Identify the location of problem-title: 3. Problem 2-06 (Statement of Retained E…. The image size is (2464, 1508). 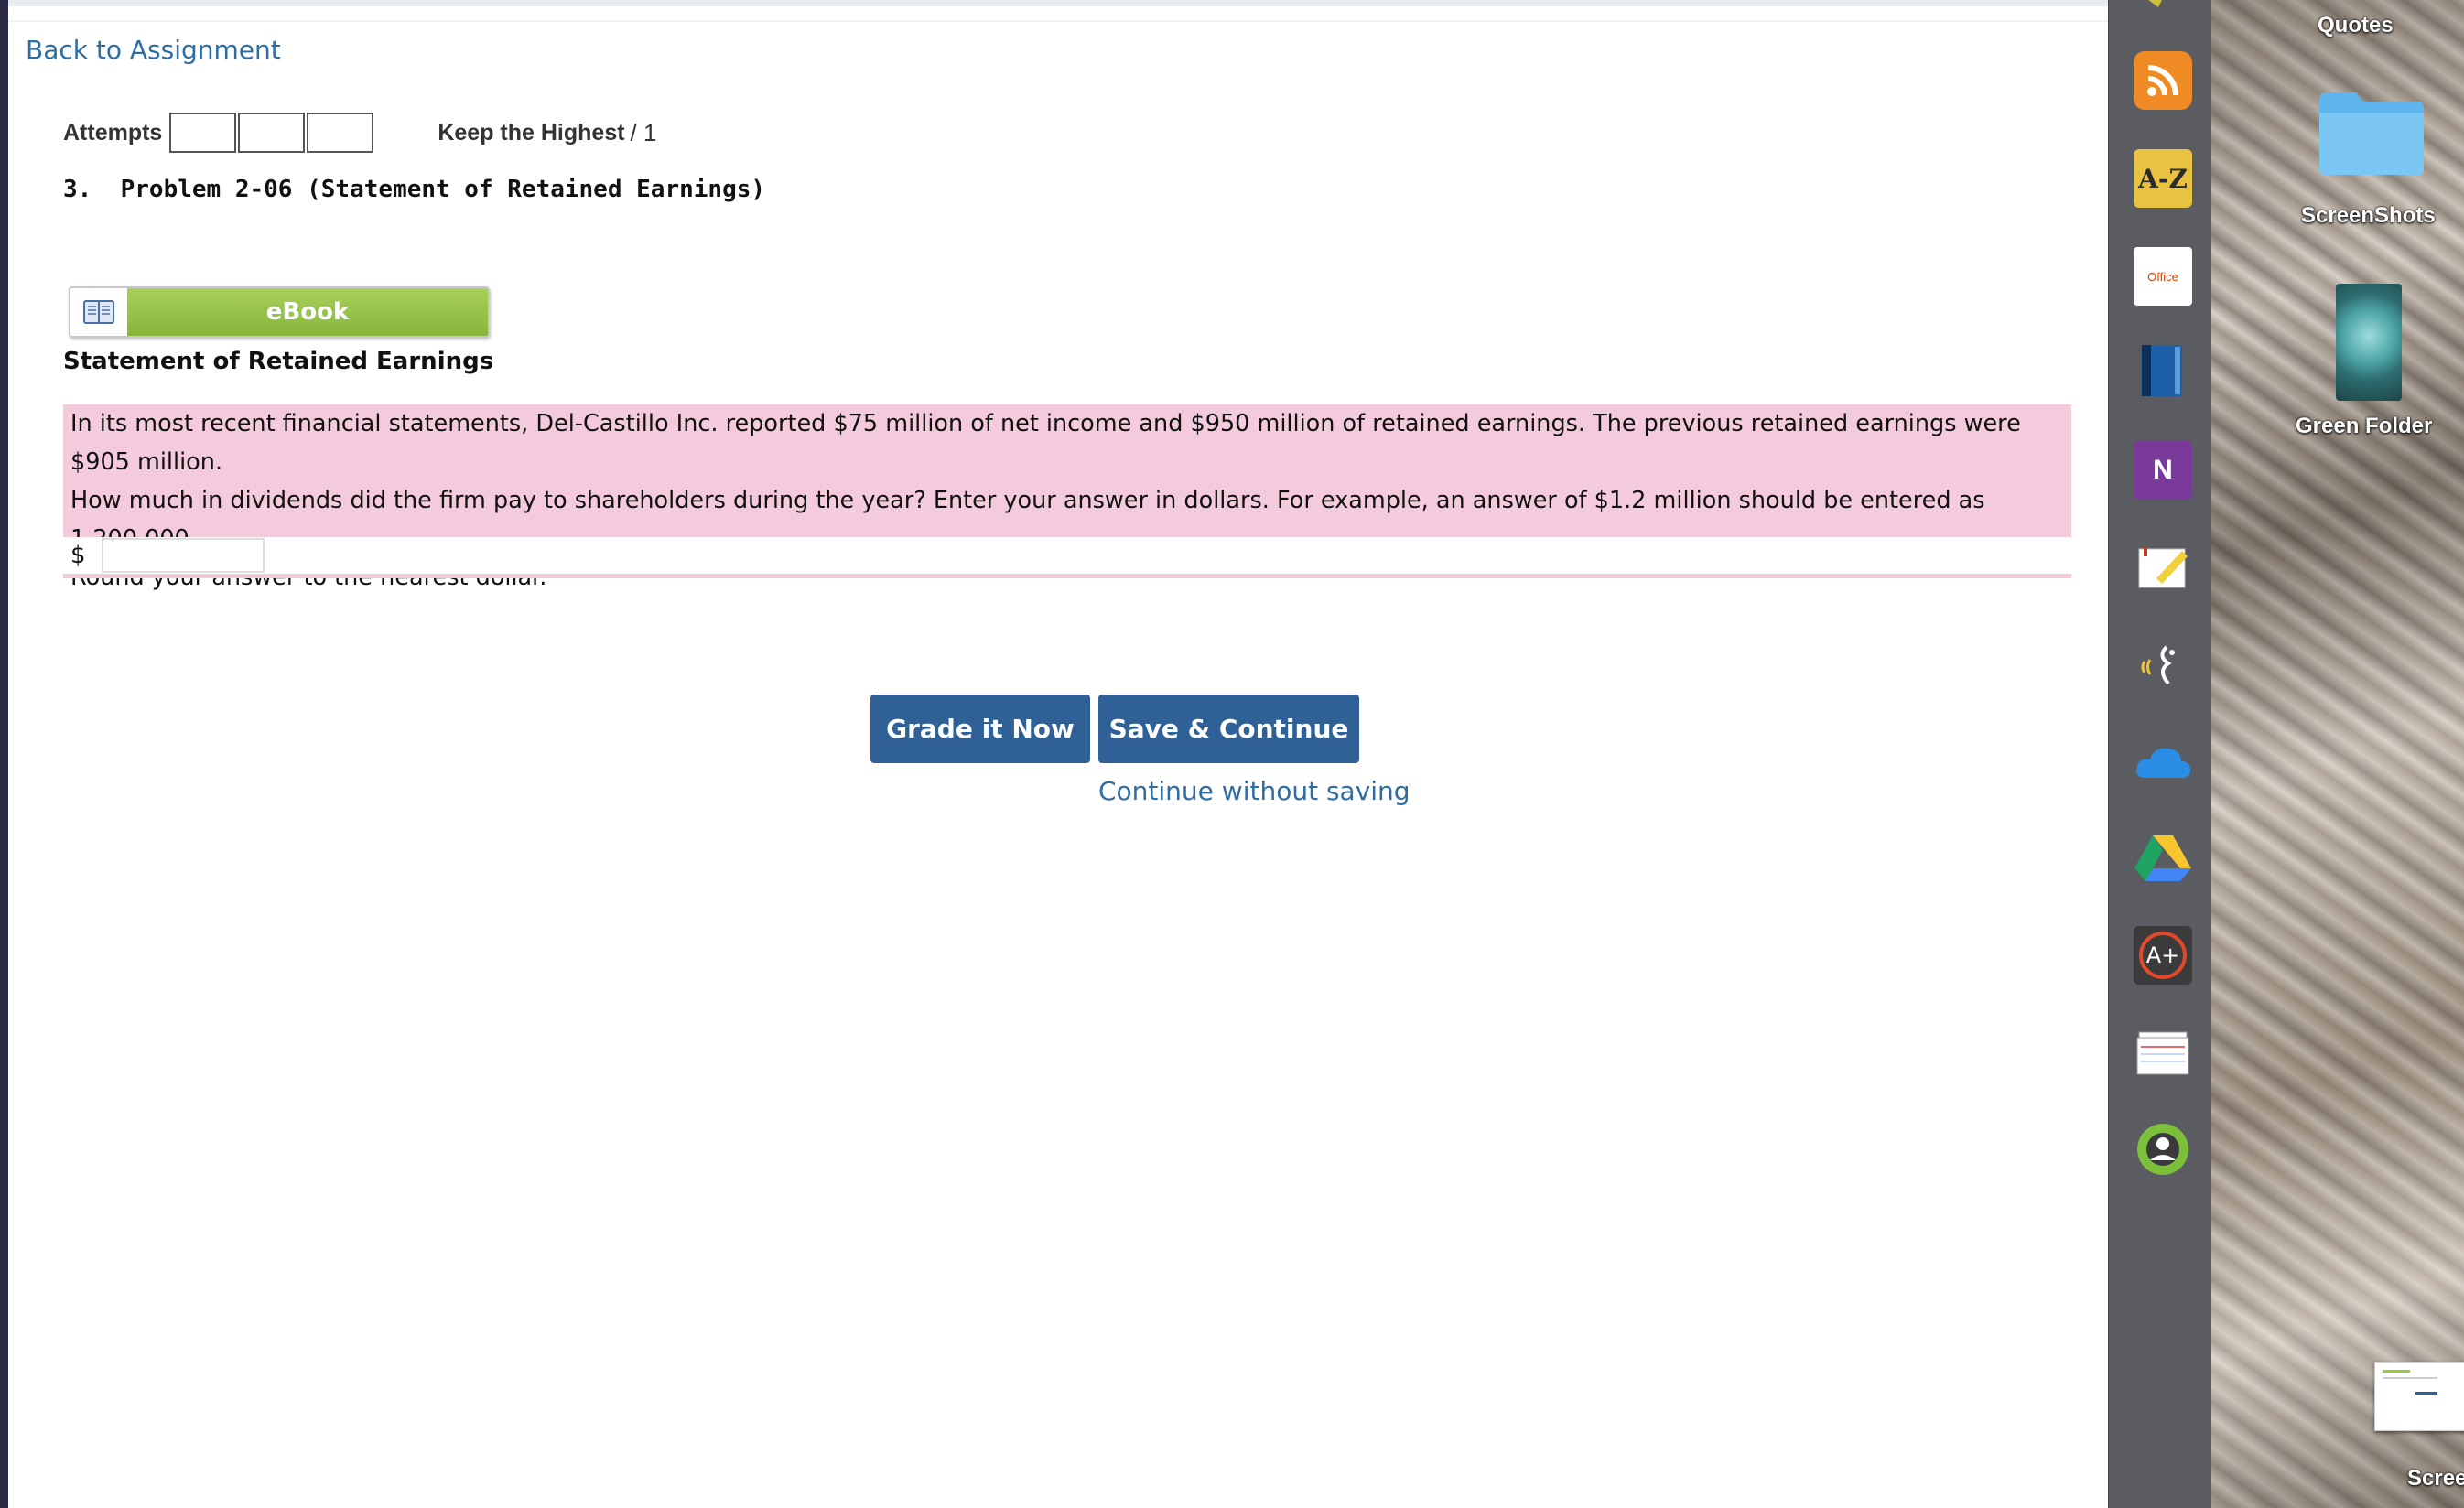
(414, 189).